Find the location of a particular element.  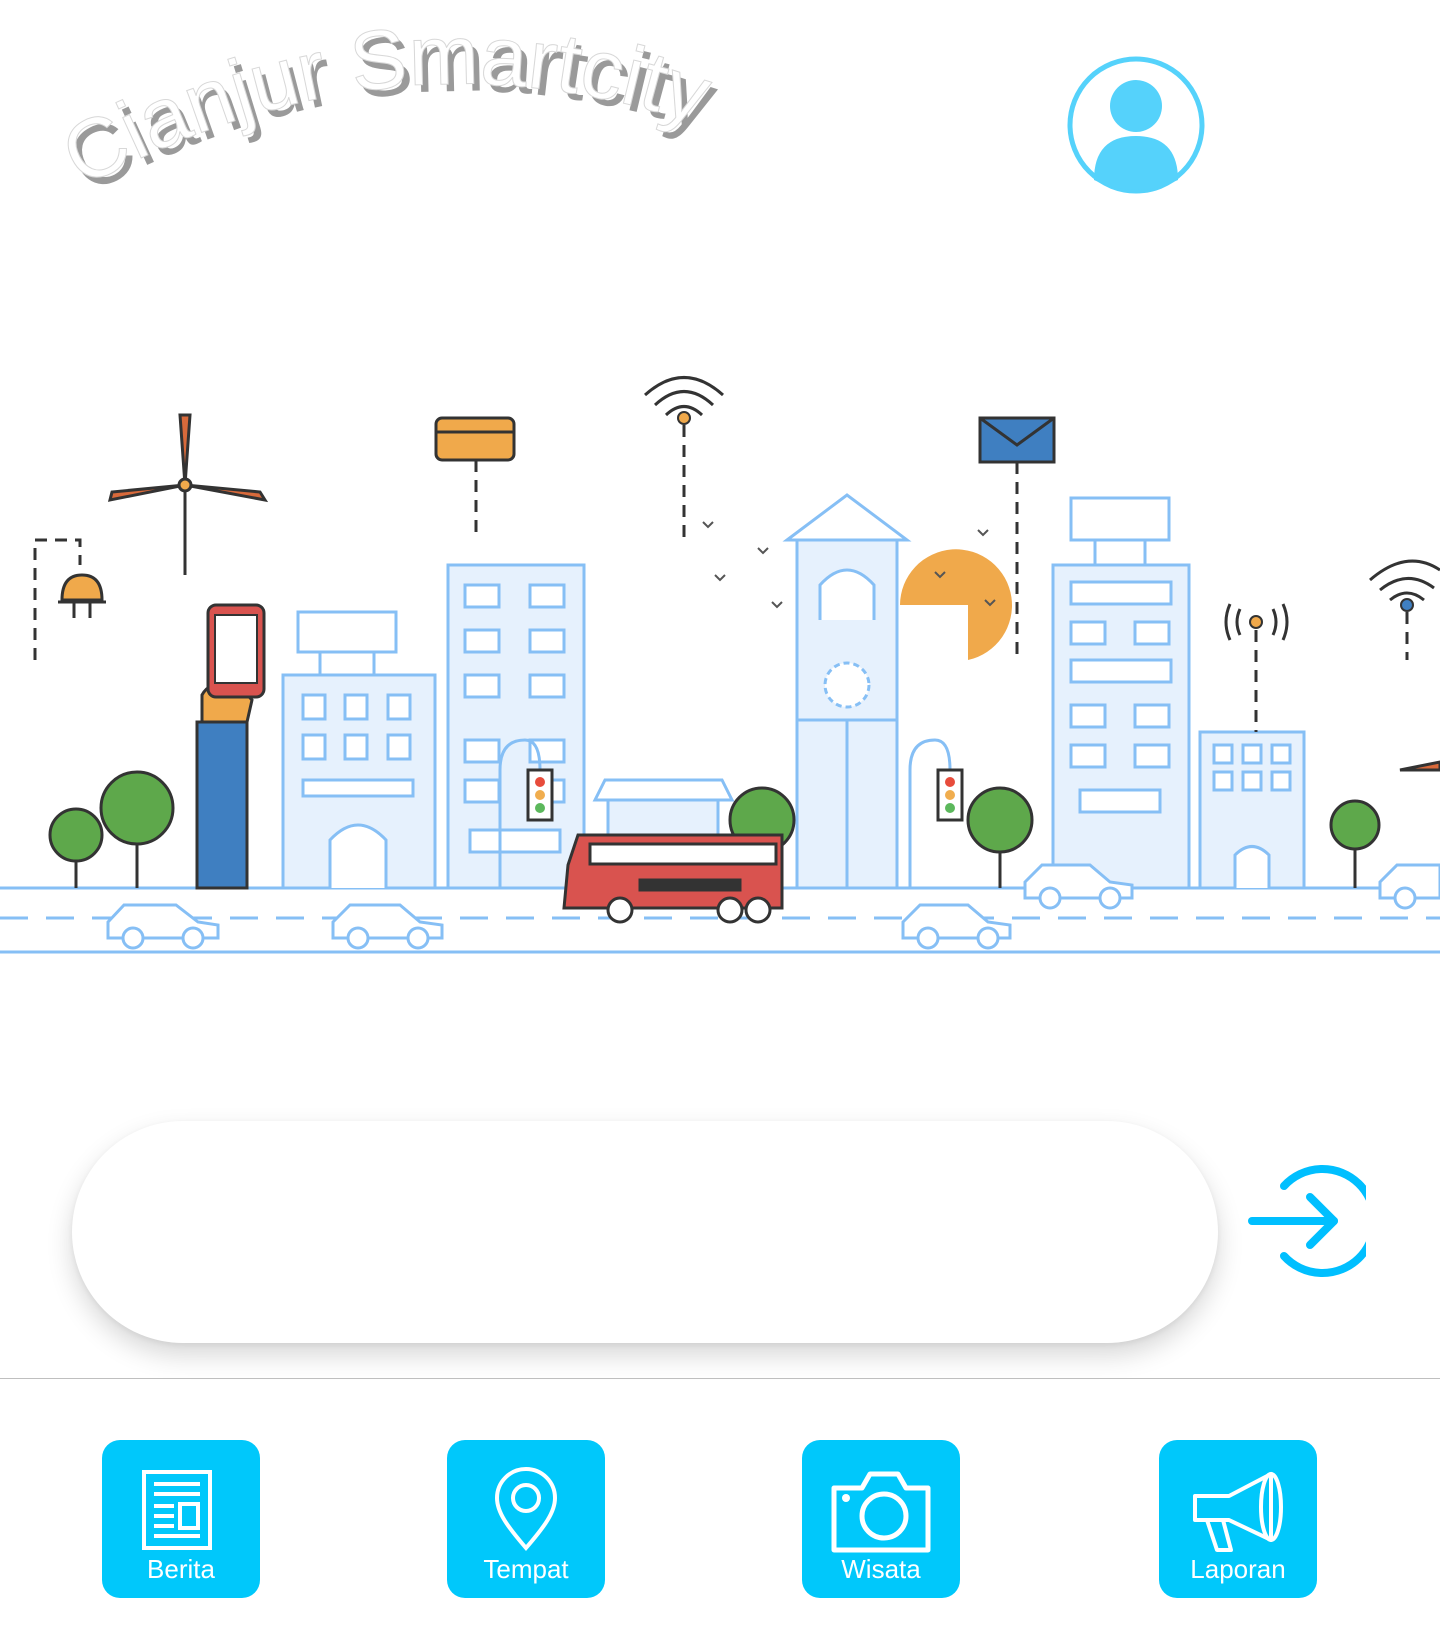

search-input is located at coordinates (645, 1232).